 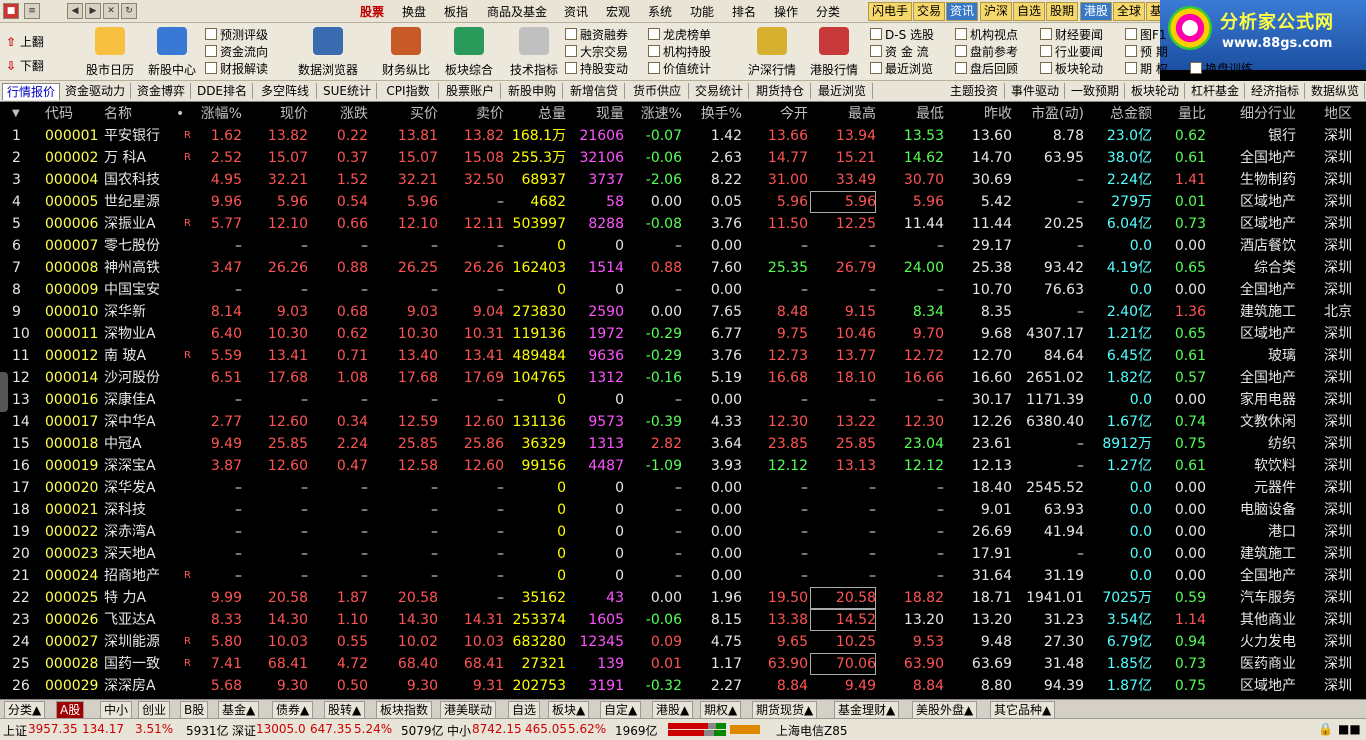 I want to click on toolbar-big-button: 数据浏览器, so click(x=328, y=51).